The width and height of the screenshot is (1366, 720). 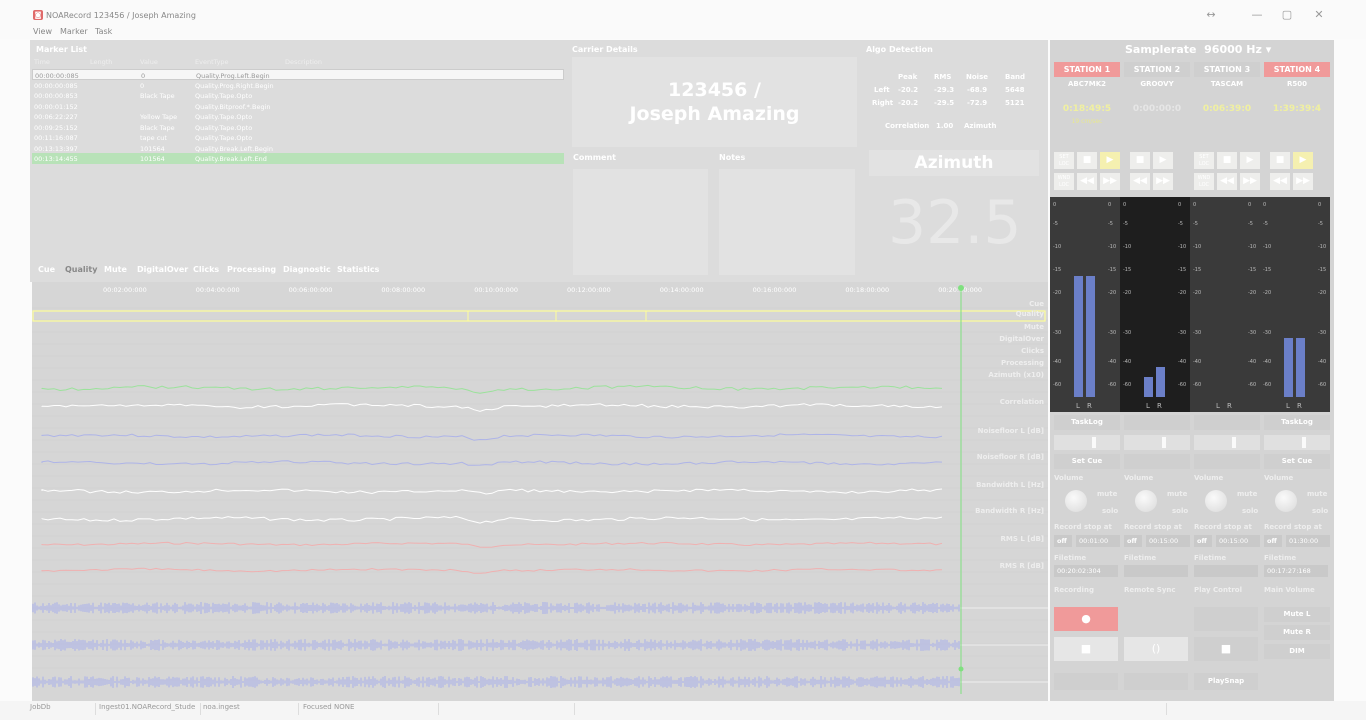 What do you see at coordinates (1098, 541) in the screenshot?
I see `record-stop-time: 00:01:00` at bounding box center [1098, 541].